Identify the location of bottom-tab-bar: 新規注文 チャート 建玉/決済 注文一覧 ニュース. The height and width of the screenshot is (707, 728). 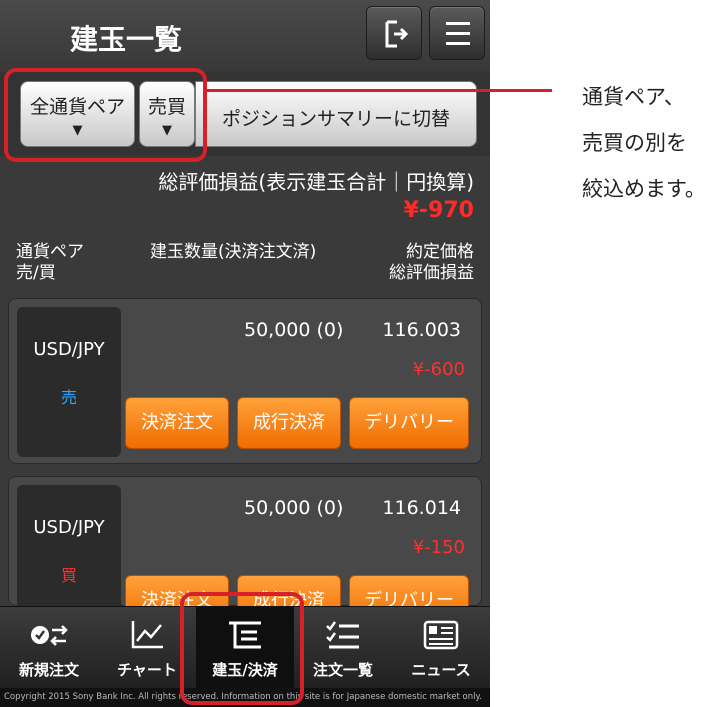
(245, 649).